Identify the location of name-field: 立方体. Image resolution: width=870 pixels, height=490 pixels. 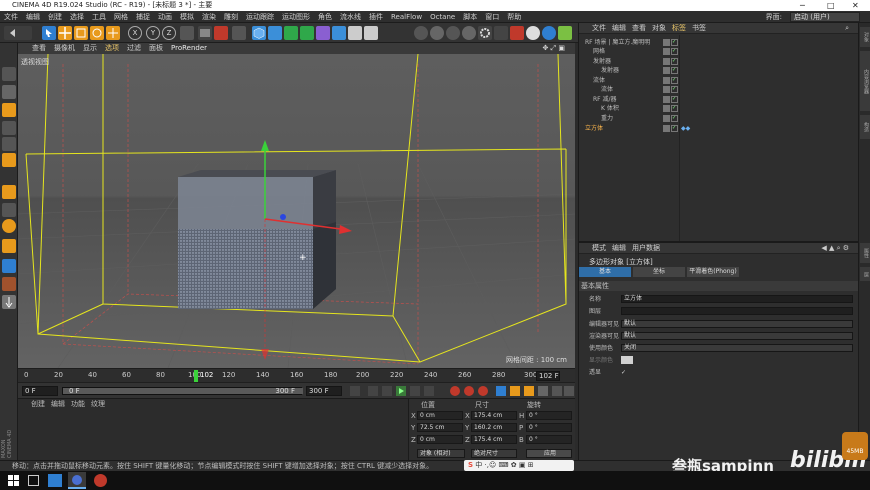
(737, 299).